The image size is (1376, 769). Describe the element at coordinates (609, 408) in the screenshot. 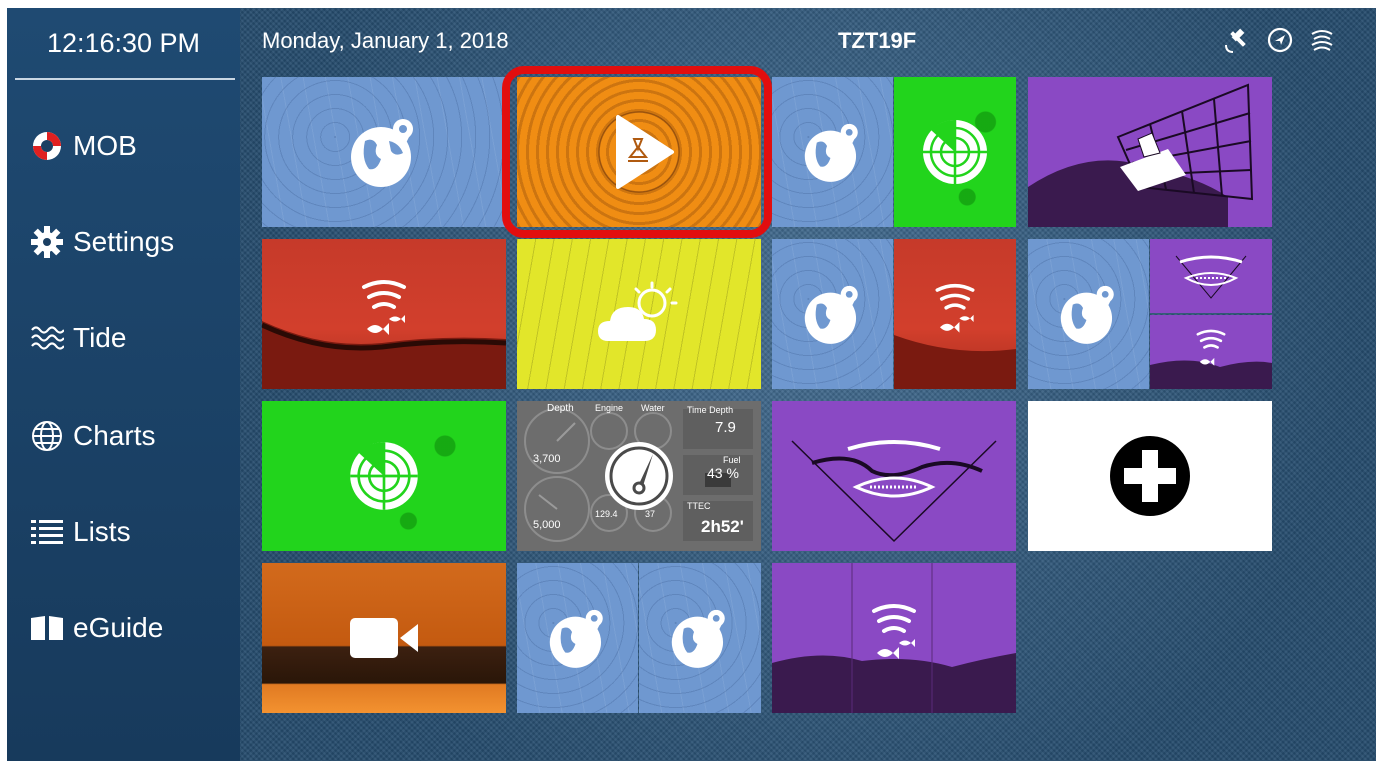

I see `engine-label: Engine` at that location.